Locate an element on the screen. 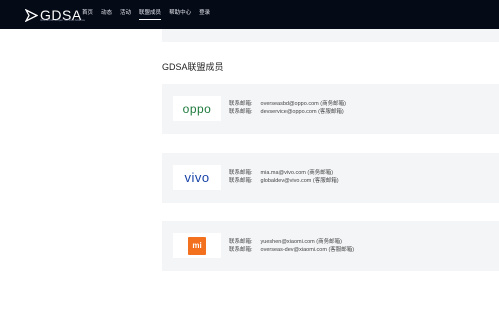 Image resolution: width=499 pixels, height=309 pixels. nav-item-news: 动态 is located at coordinates (106, 13).